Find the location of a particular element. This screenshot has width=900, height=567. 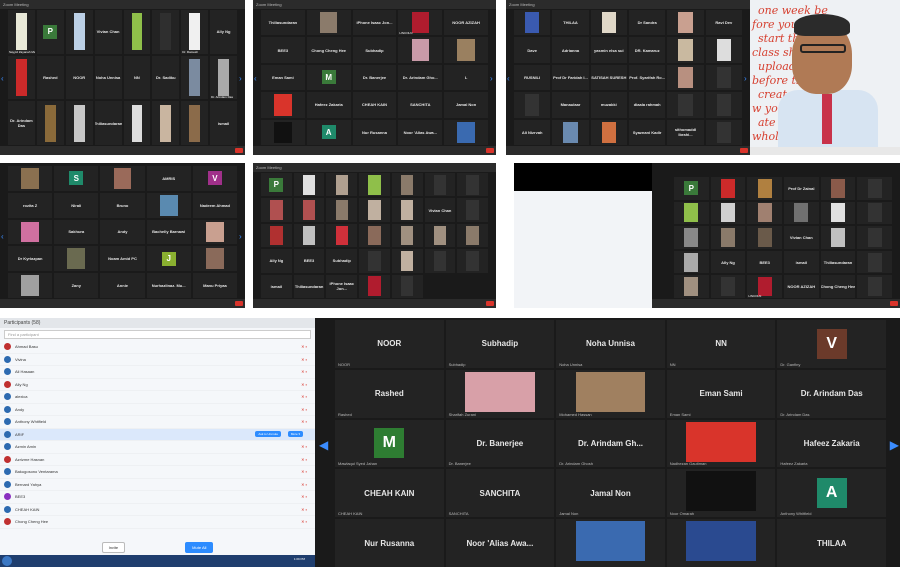

video-tile: SANCHITA is located at coordinates (420, 105).